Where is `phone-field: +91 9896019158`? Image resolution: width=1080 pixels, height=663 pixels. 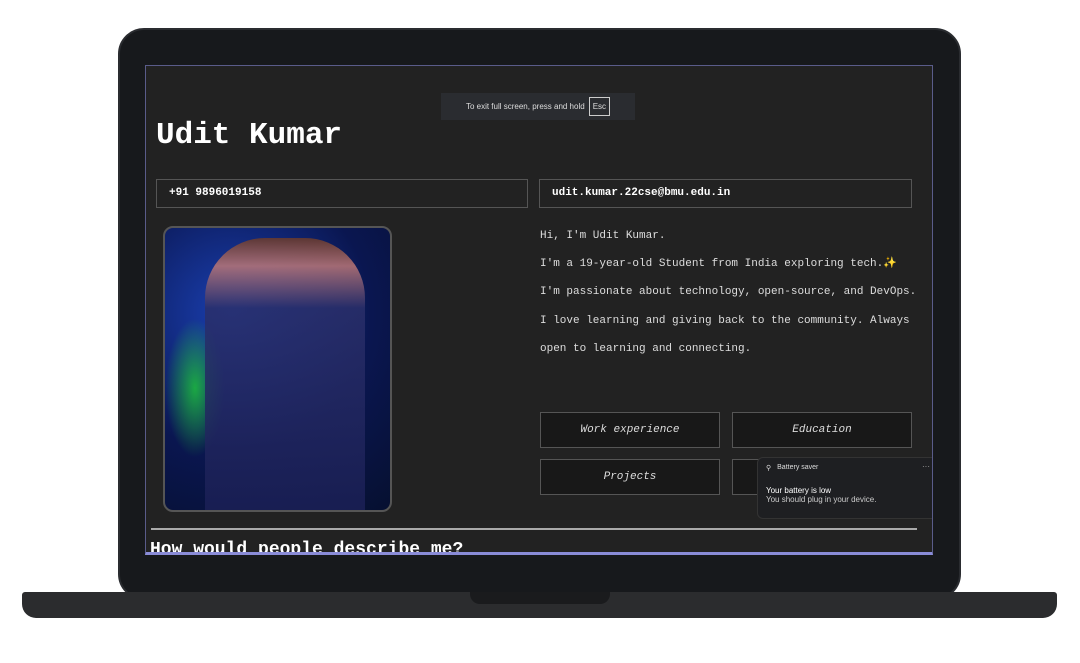
phone-field: +91 9896019158 is located at coordinates (342, 193).